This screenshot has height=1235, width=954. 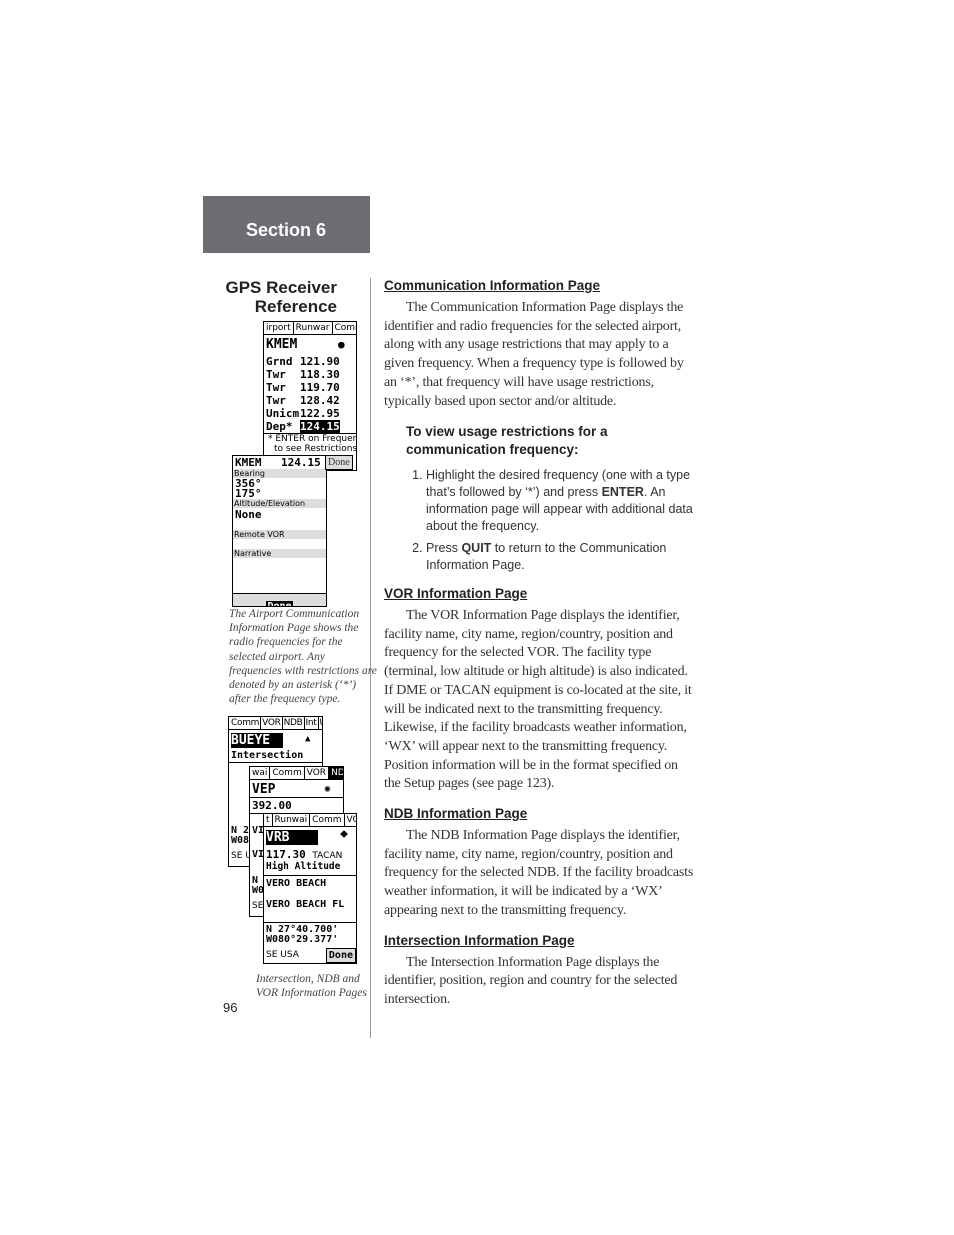 I want to click on tab: irport, so click(x=279, y=328).